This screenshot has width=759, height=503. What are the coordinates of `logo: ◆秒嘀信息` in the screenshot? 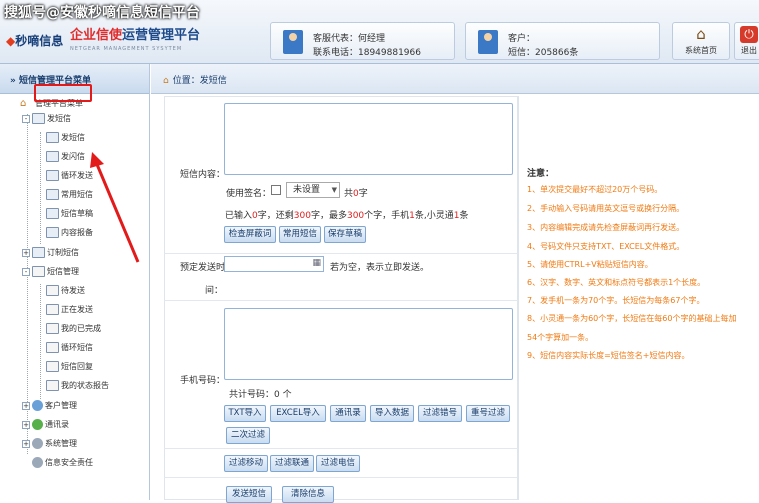 It's located at (35, 41).